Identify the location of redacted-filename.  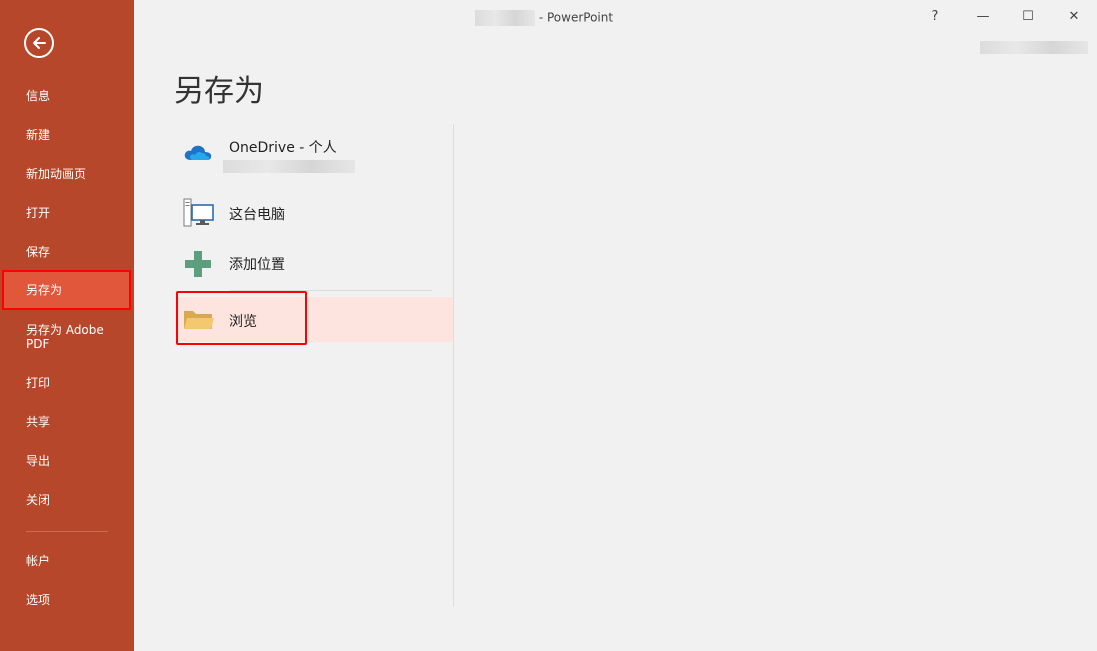
(505, 18).